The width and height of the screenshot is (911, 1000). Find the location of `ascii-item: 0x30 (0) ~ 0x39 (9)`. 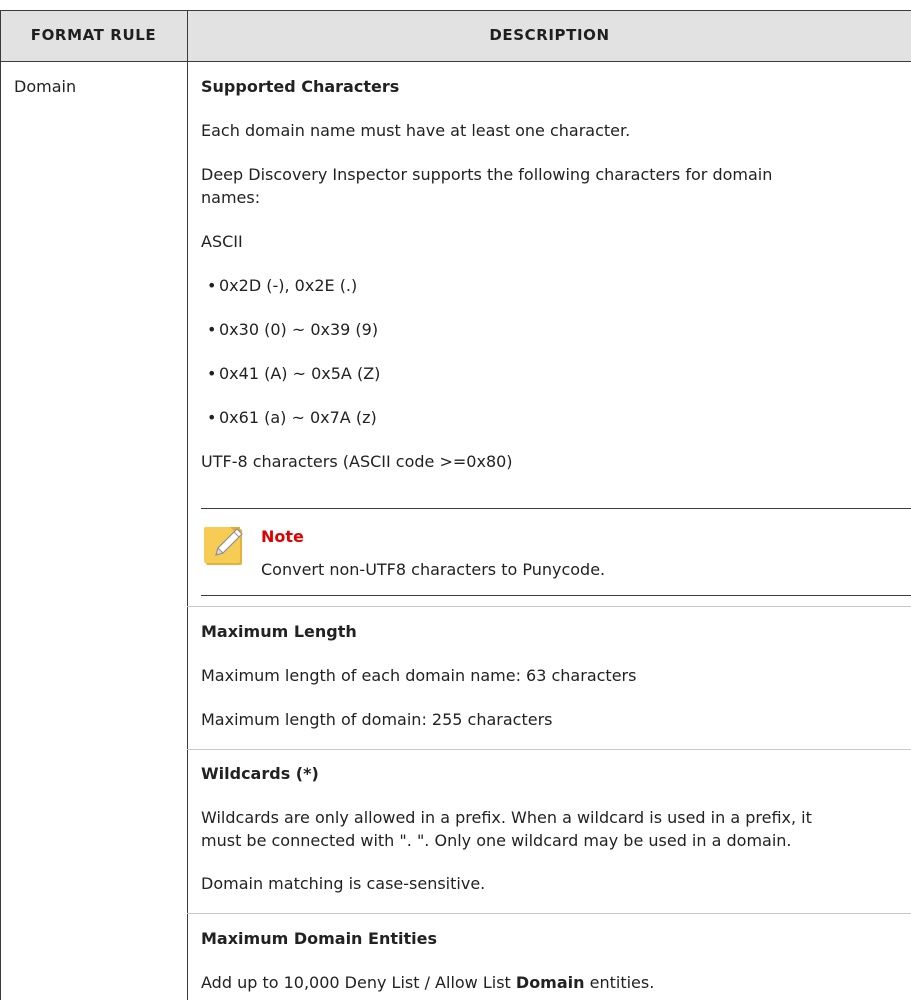

ascii-item: 0x30 (0) ~ 0x39 (9) is located at coordinates (299, 329).